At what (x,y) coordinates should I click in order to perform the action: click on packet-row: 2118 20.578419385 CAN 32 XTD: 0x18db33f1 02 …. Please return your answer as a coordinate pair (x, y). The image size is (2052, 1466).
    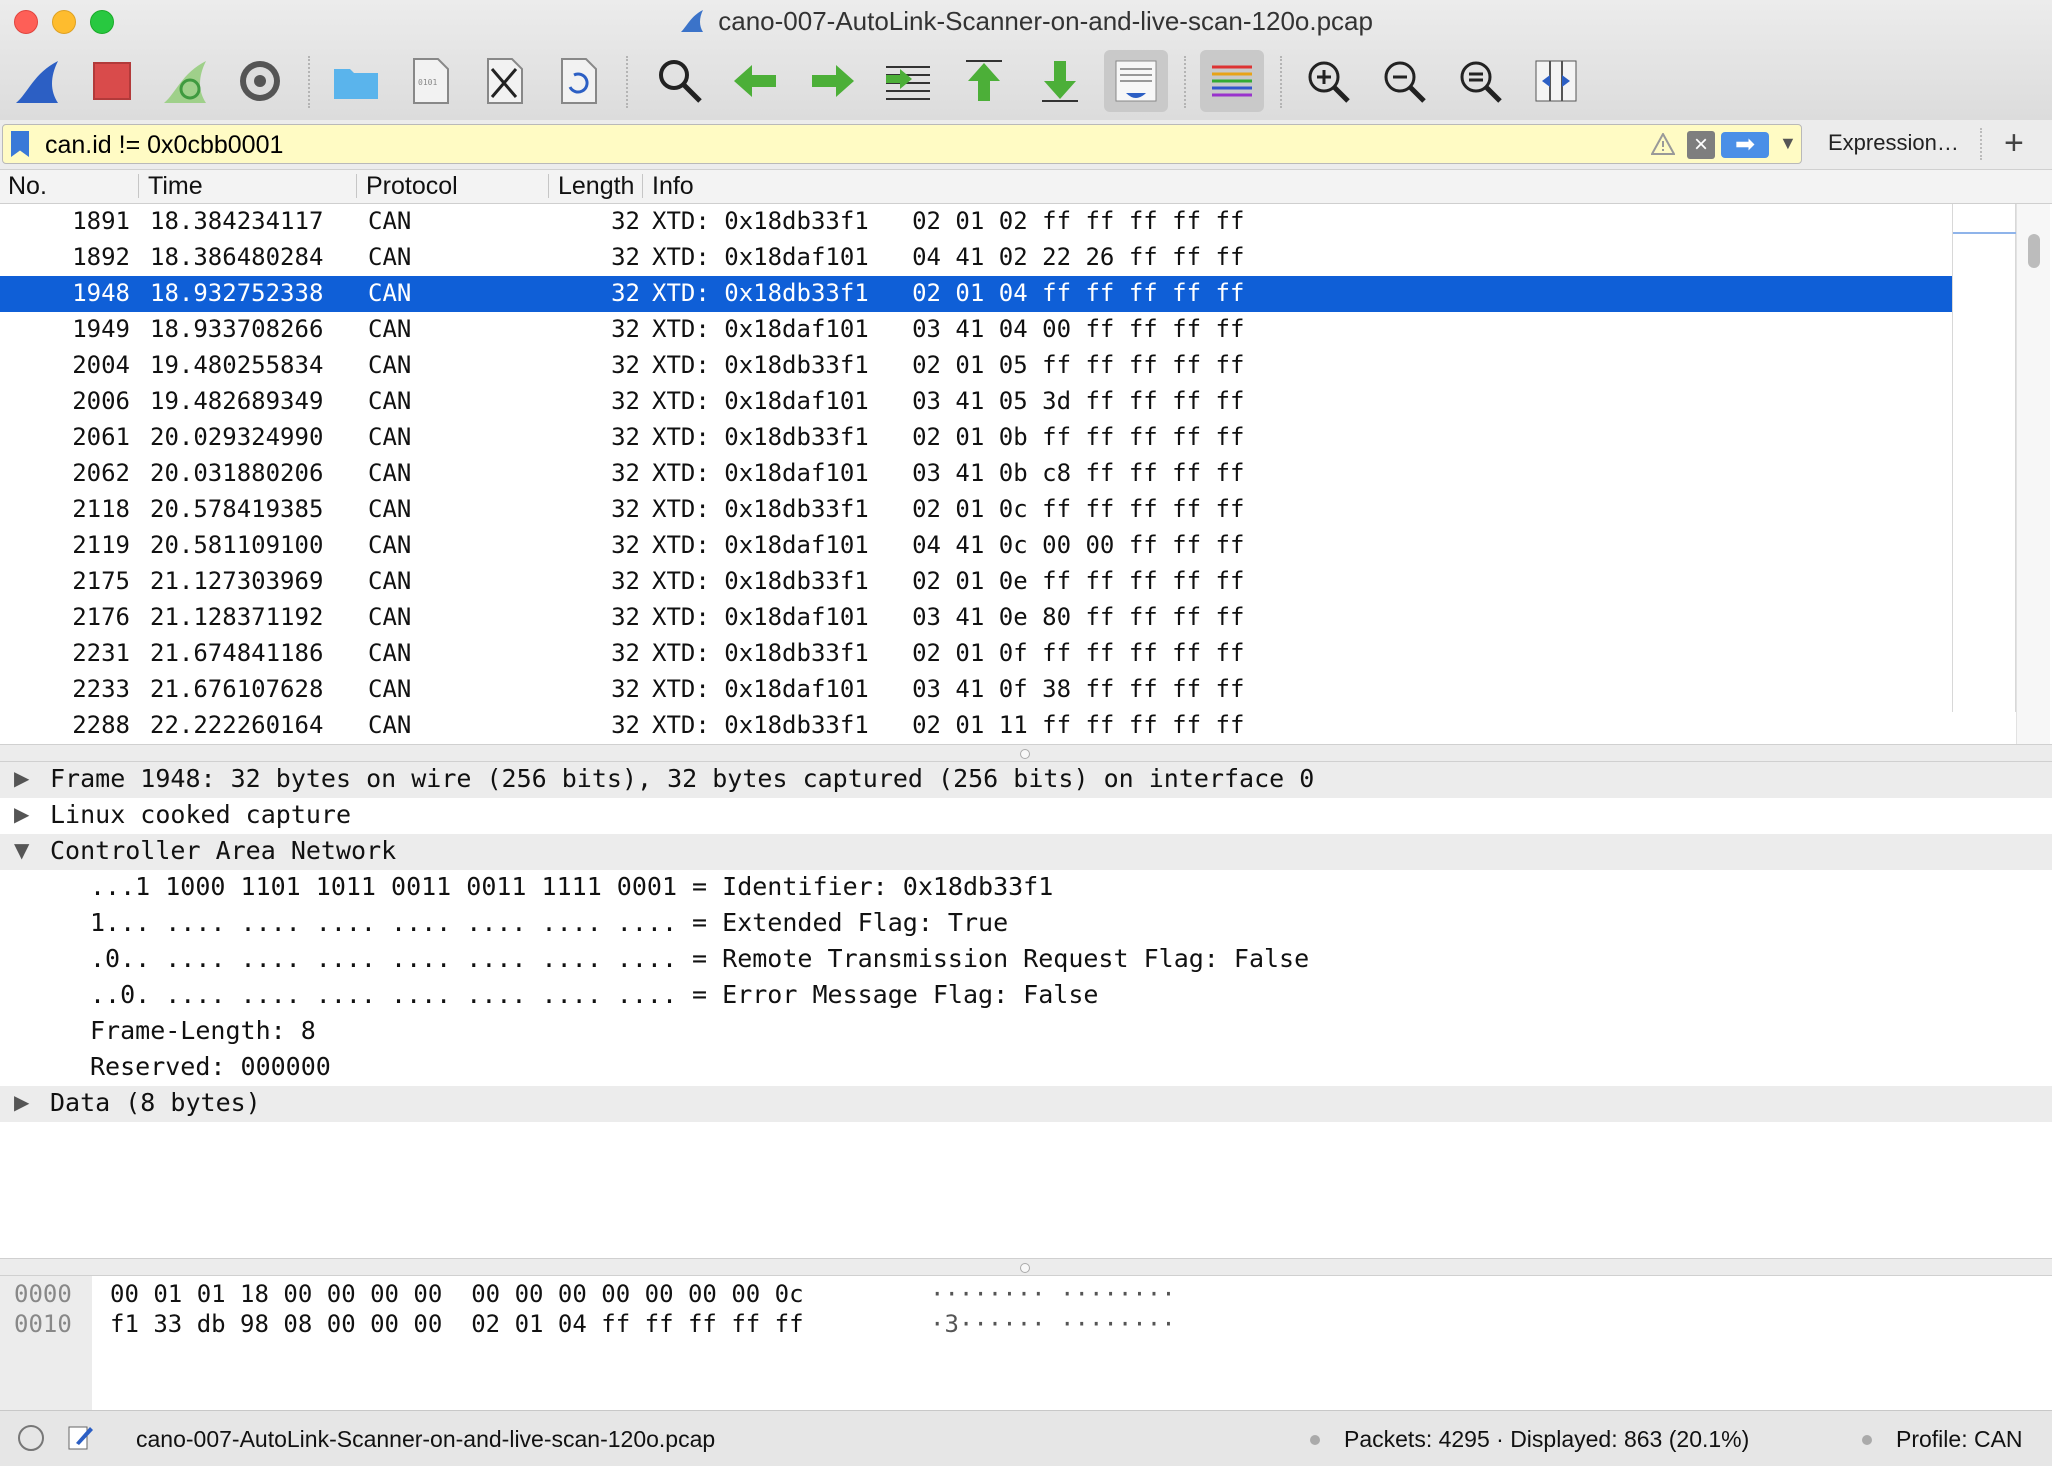
    Looking at the image, I should click on (976, 510).